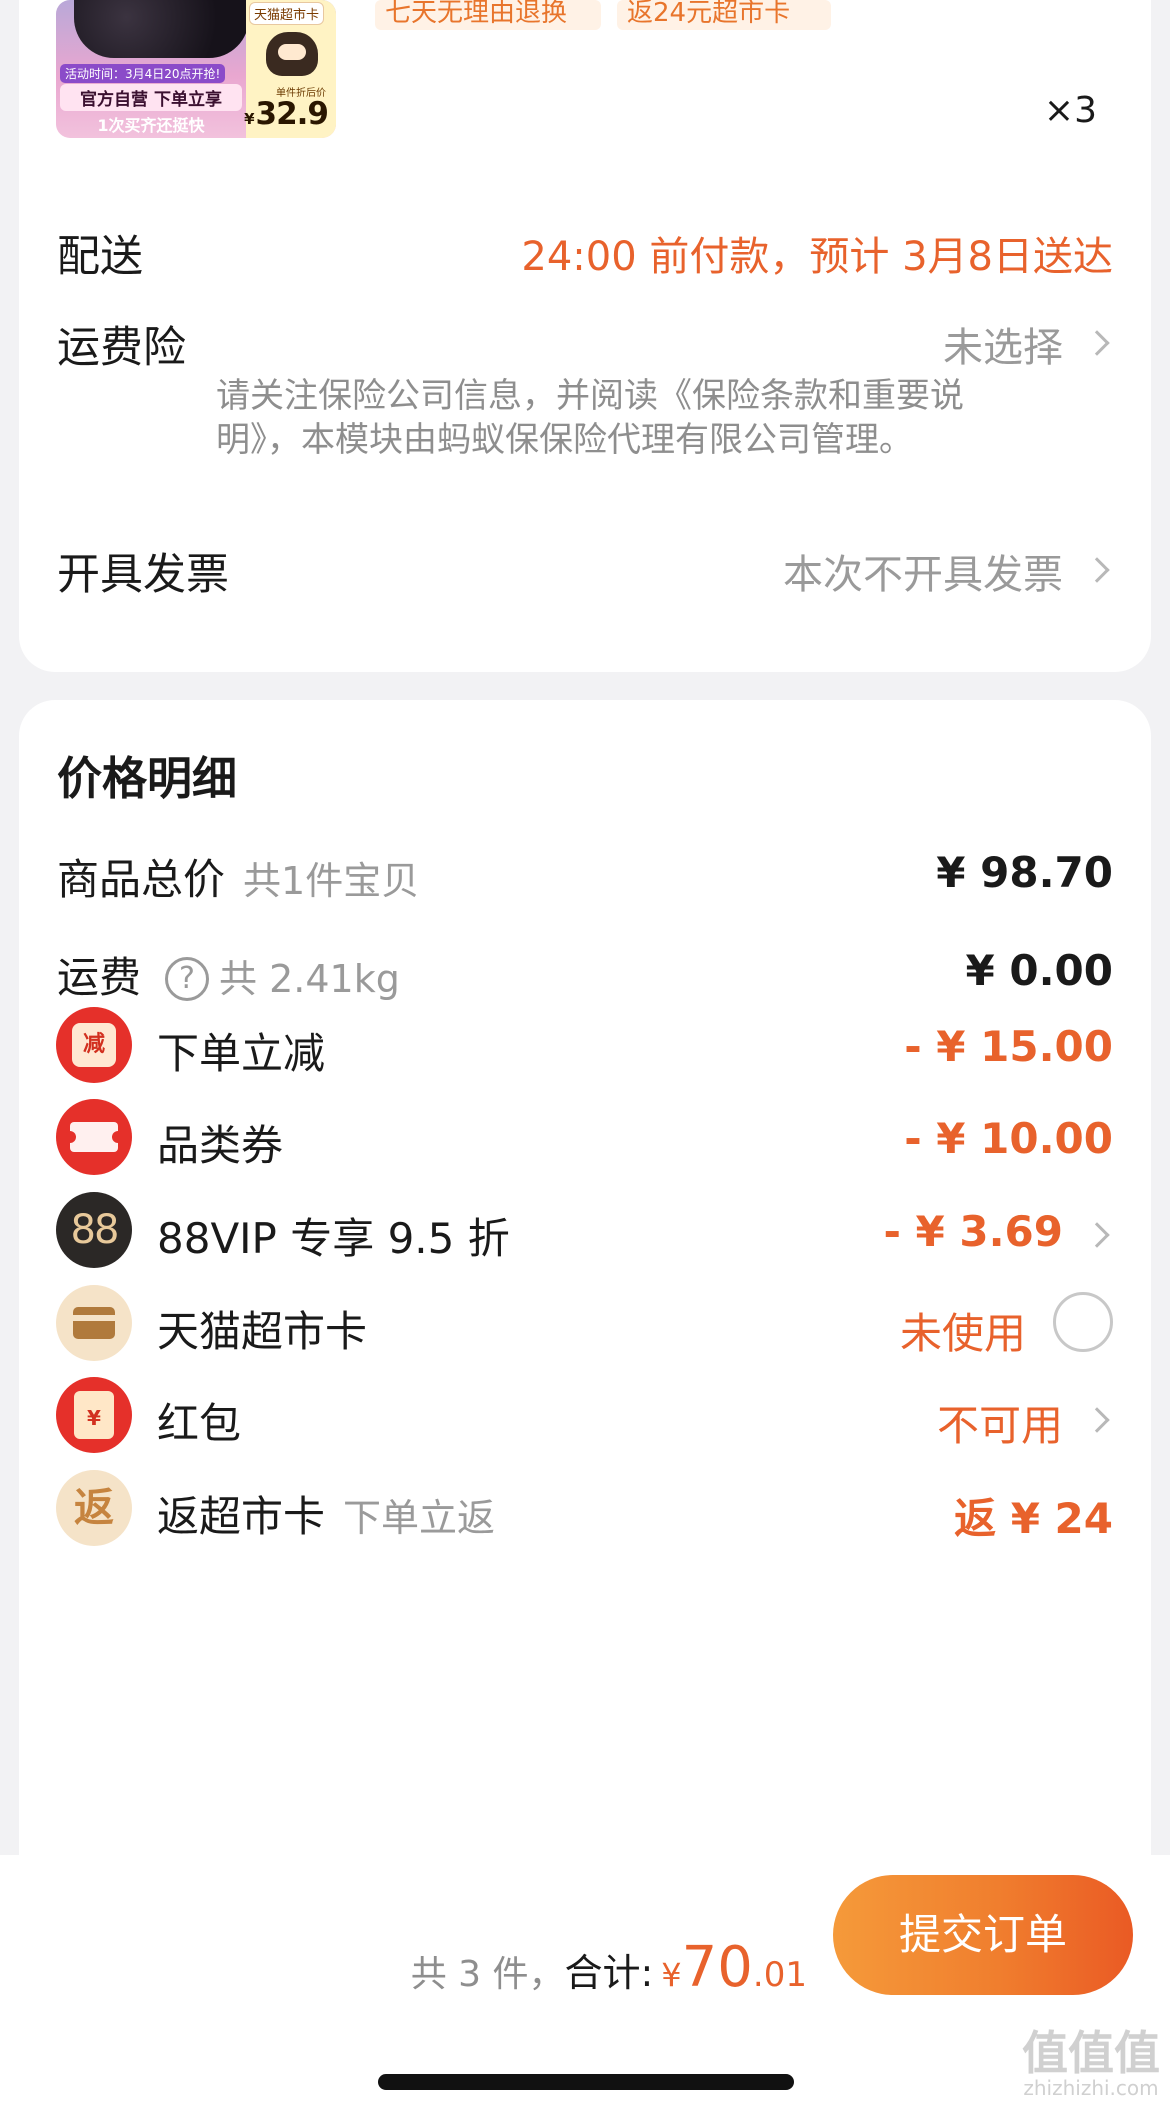  Describe the element at coordinates (147, 778) in the screenshot. I see `price-detail-title: 价格明细` at that location.